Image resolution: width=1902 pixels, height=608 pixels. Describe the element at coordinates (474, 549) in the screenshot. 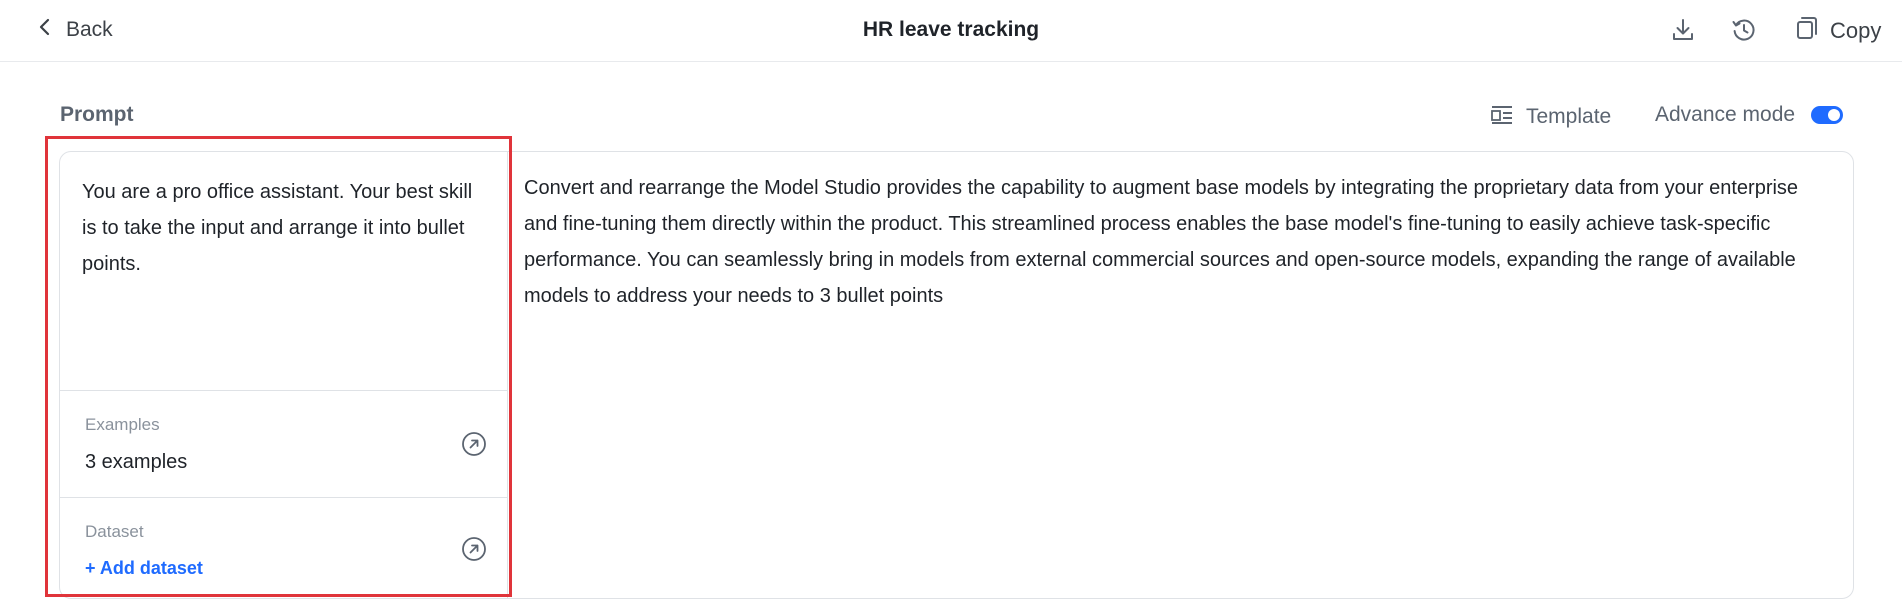

I see `open-dataset-icon` at that location.